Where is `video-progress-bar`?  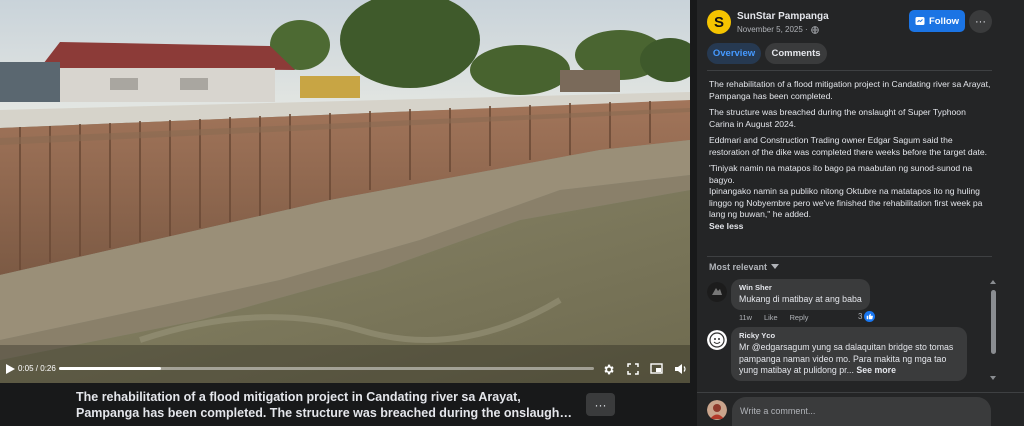 video-progress-bar is located at coordinates (326, 368).